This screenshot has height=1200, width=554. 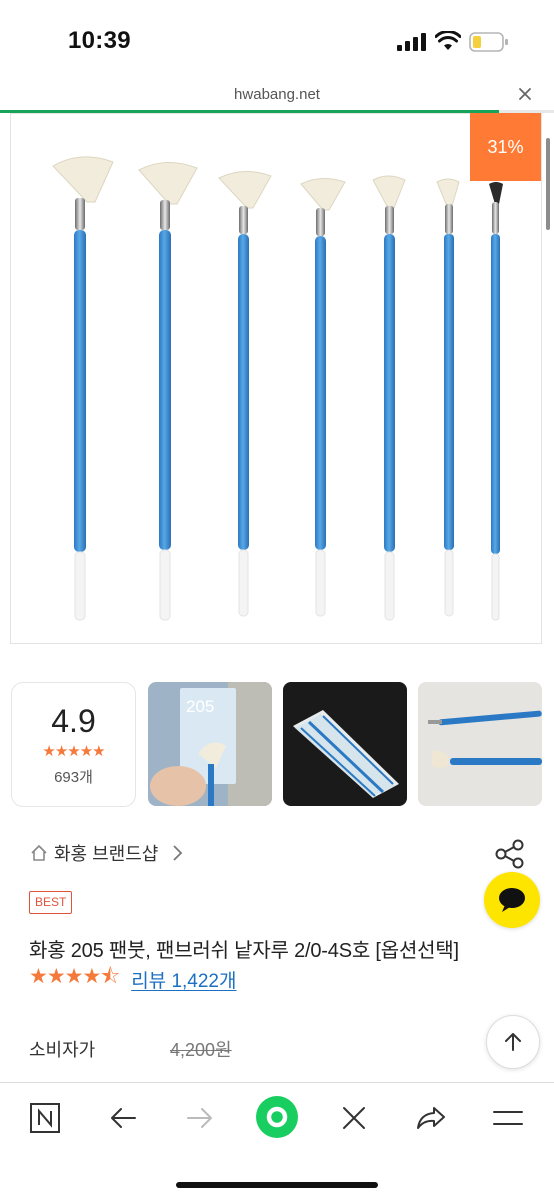 What do you see at coordinates (62, 1050) in the screenshot?
I see `consumer-price-label: 소비자가` at bounding box center [62, 1050].